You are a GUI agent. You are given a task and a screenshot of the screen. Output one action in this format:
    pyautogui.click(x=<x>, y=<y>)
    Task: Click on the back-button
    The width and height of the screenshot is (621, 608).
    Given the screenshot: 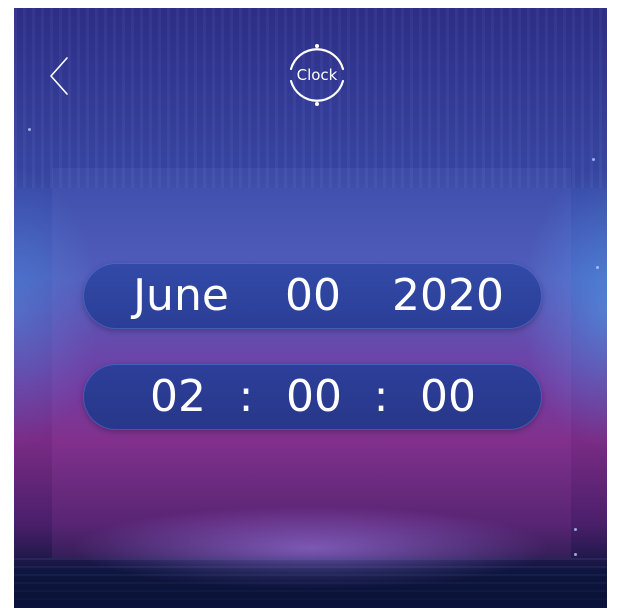 What is the action you would take?
    pyautogui.click(x=59, y=76)
    